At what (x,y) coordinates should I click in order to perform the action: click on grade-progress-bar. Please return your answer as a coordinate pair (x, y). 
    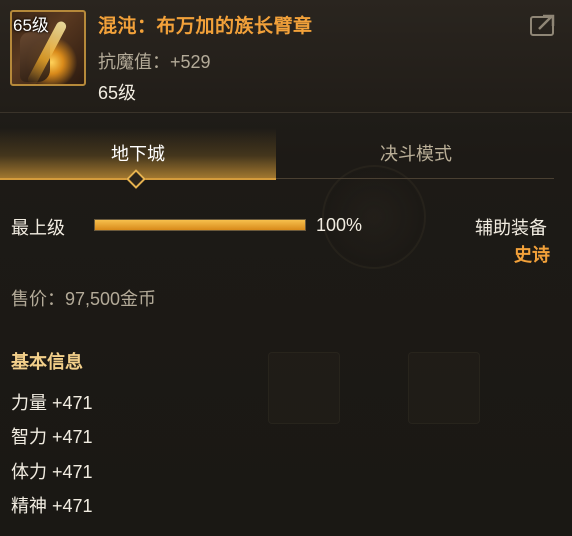
    Looking at the image, I should click on (200, 225).